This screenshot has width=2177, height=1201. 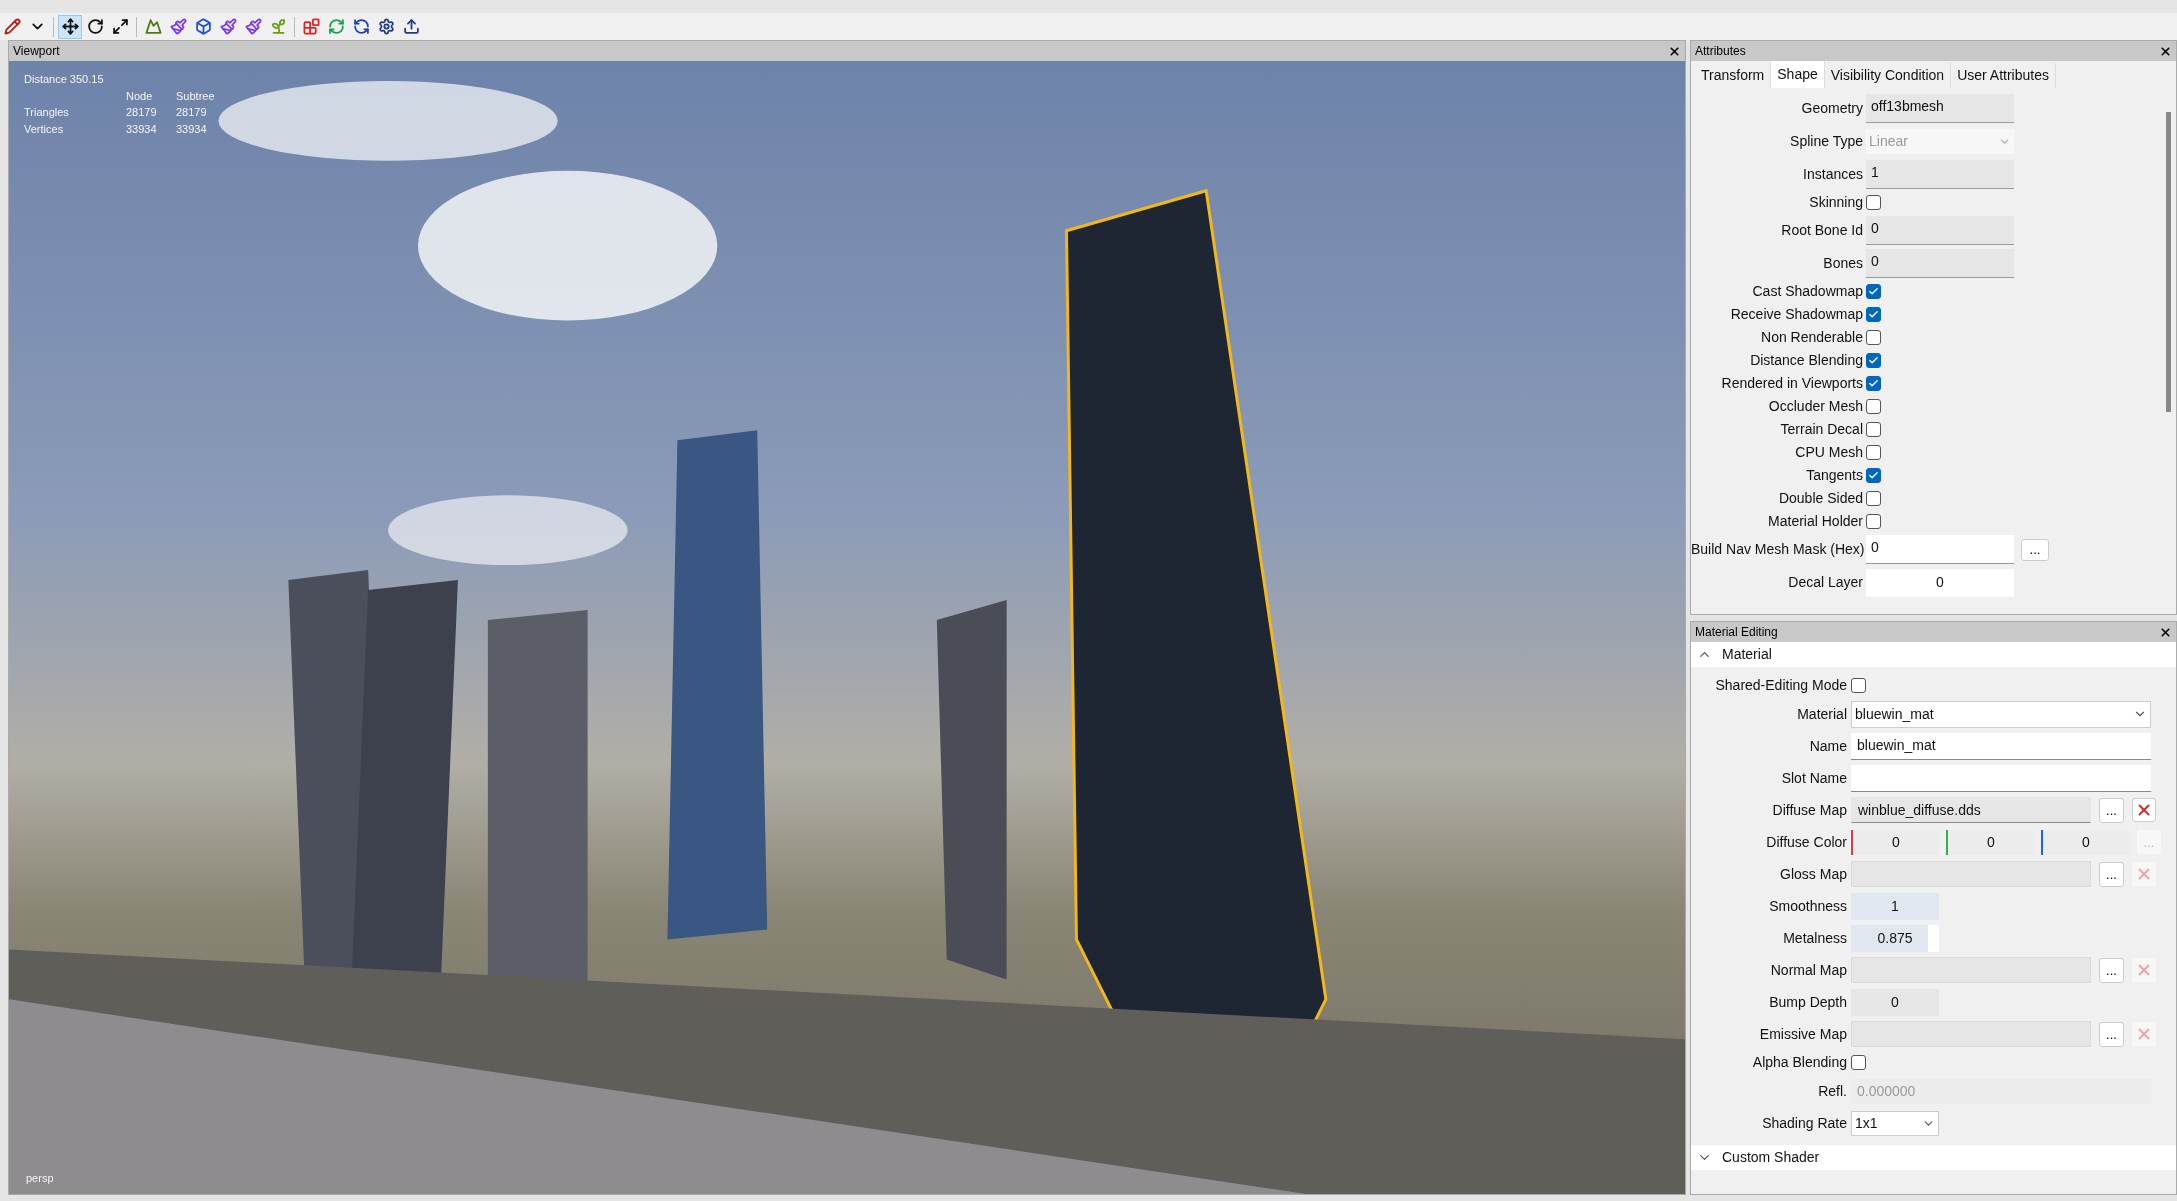 I want to click on blocks-icon, so click(x=311, y=26).